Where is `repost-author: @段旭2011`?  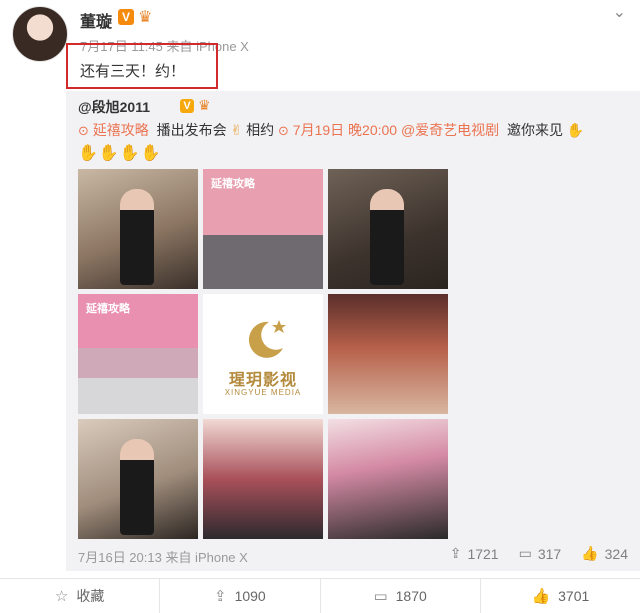
repost-author: @段旭2011 is located at coordinates (114, 107).